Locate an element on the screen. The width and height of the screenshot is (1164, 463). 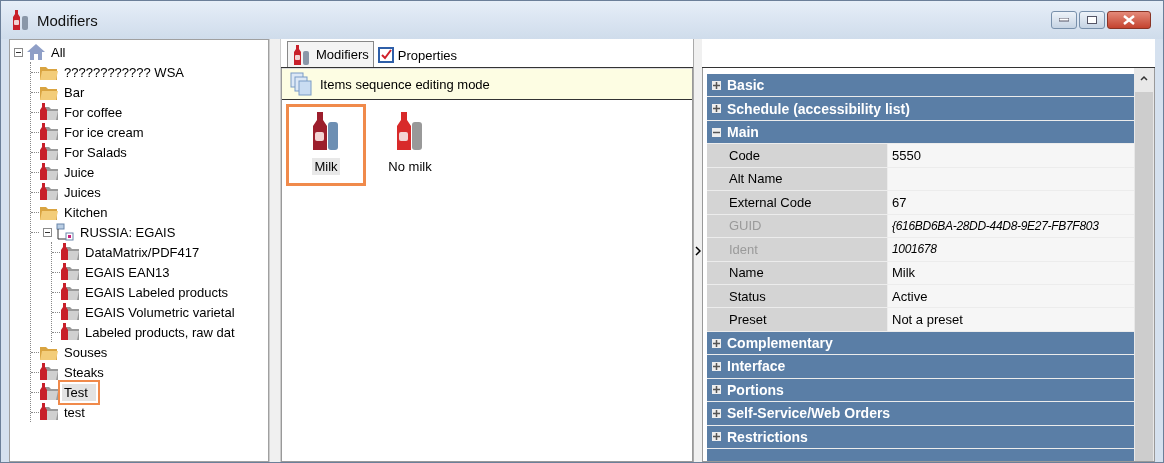
chevron-right-icon is located at coordinates (698, 250).